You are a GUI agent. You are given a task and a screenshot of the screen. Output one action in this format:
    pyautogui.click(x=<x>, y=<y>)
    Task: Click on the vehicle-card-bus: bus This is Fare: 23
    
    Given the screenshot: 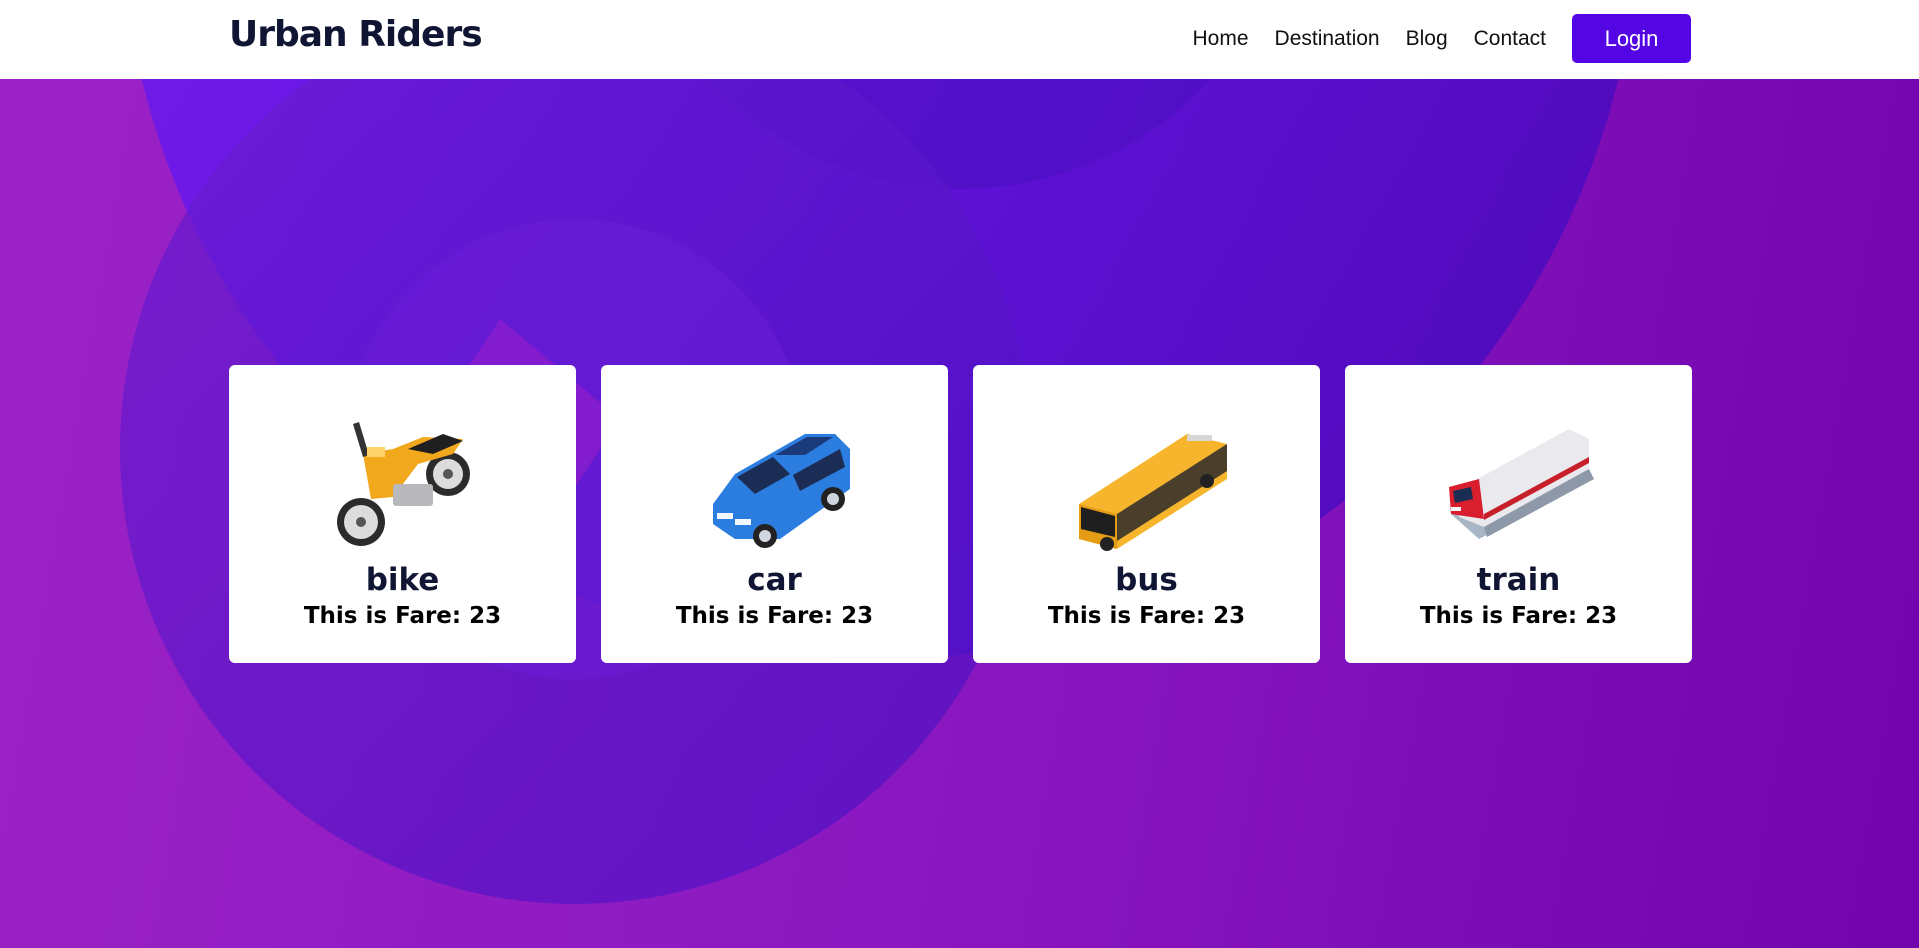 What is the action you would take?
    pyautogui.click(x=1146, y=514)
    